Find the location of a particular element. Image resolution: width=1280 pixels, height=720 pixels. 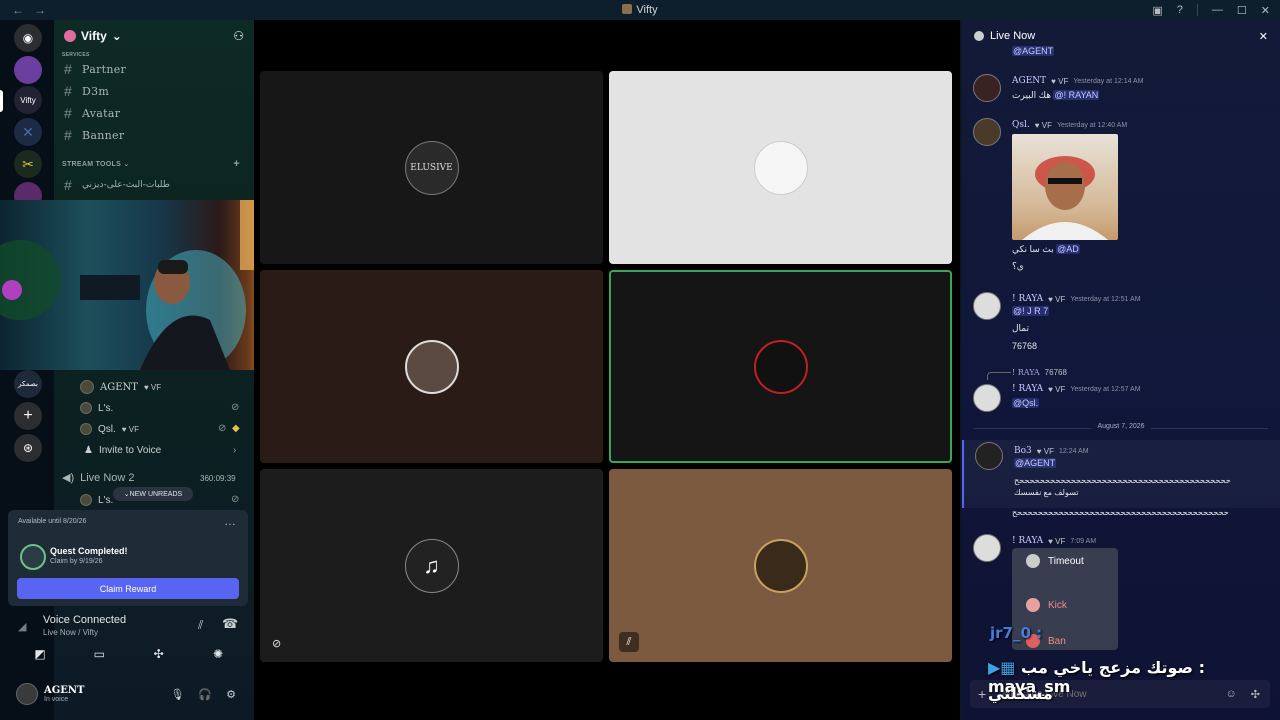

headphones-icon: 🎧 is located at coordinates (205, 694).